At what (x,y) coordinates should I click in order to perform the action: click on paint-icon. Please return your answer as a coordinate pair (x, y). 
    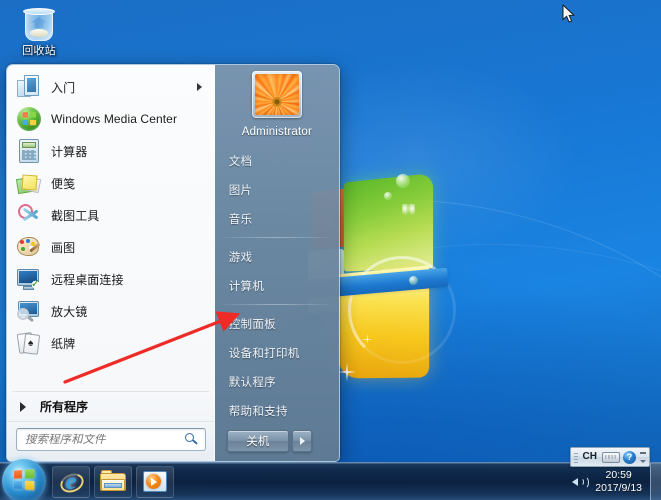
    Looking at the image, I should click on (29, 247).